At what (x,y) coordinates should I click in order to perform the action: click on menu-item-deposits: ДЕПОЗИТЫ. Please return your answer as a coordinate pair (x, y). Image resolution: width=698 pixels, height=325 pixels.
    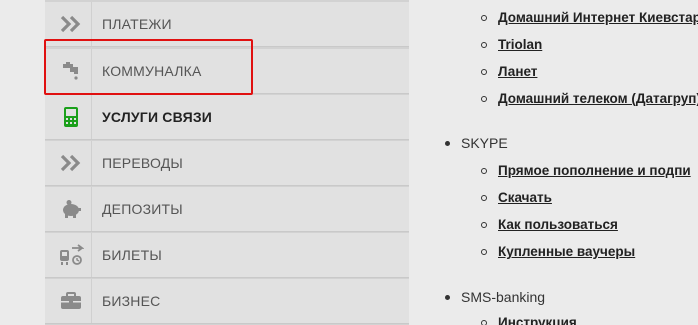
    Looking at the image, I should click on (227, 209).